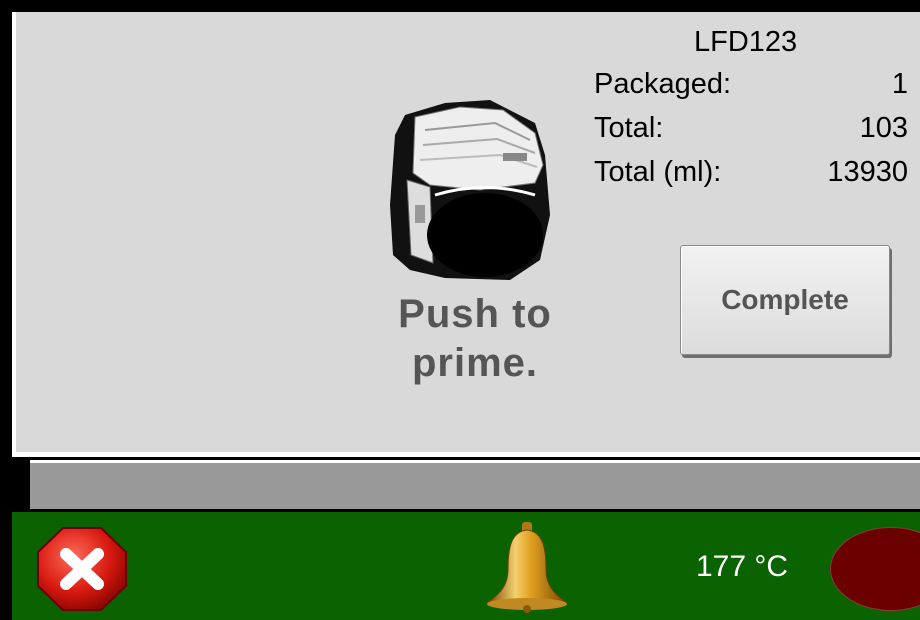 This screenshot has height=620, width=920. I want to click on packaged-row: Packaged: 1, so click(757, 88).